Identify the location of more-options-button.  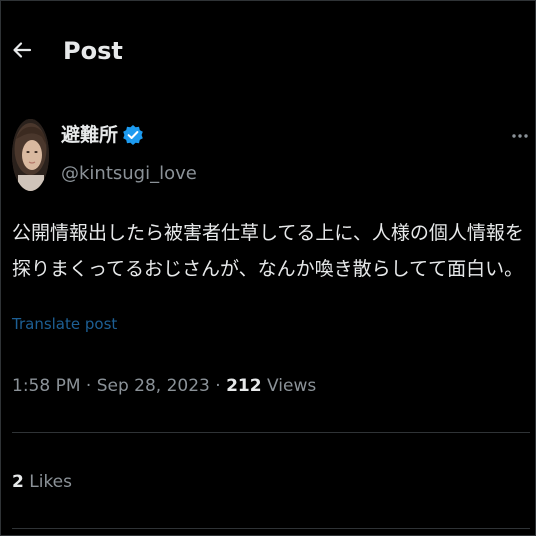
(520, 136).